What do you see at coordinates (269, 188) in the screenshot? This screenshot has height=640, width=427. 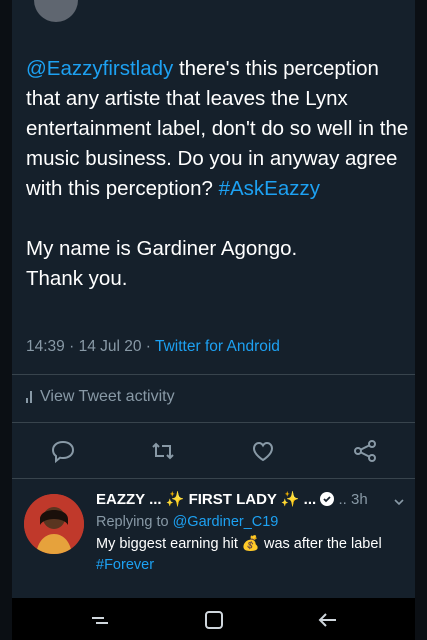 I see `hashtag-link: #AskEazzy` at bounding box center [269, 188].